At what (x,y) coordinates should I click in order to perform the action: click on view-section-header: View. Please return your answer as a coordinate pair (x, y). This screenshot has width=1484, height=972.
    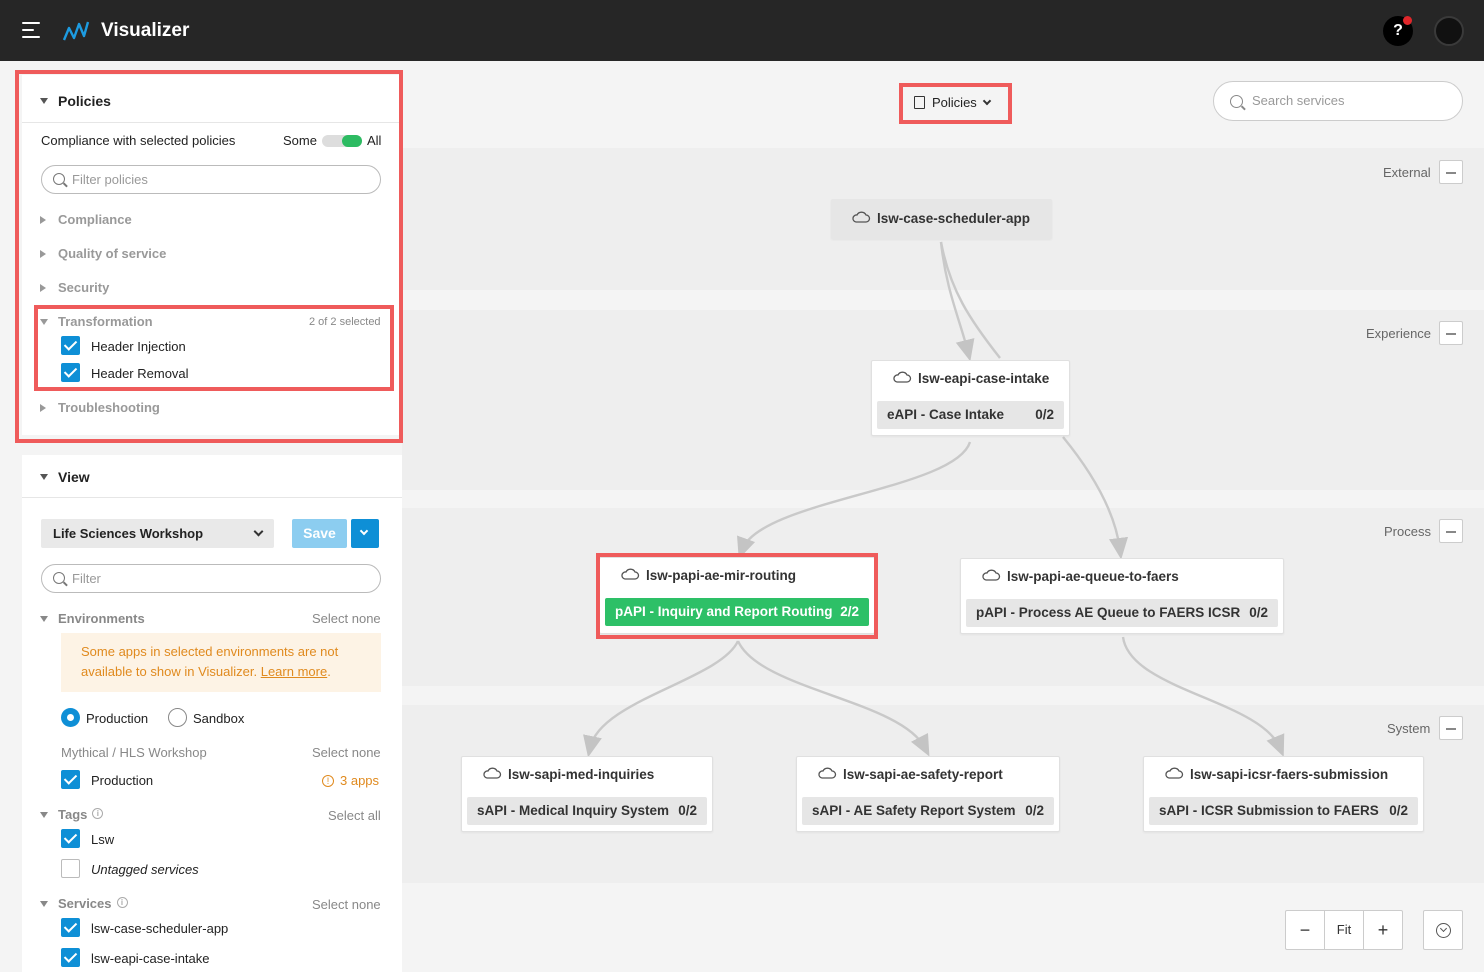
    Looking at the image, I should click on (65, 477).